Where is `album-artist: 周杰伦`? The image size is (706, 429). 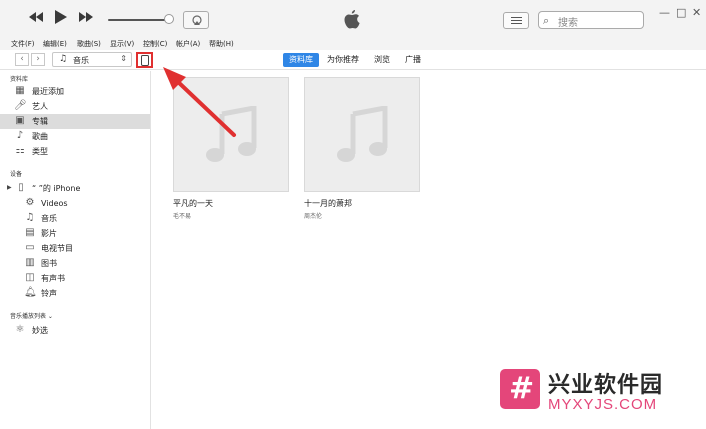 album-artist: 周杰伦 is located at coordinates (313, 216).